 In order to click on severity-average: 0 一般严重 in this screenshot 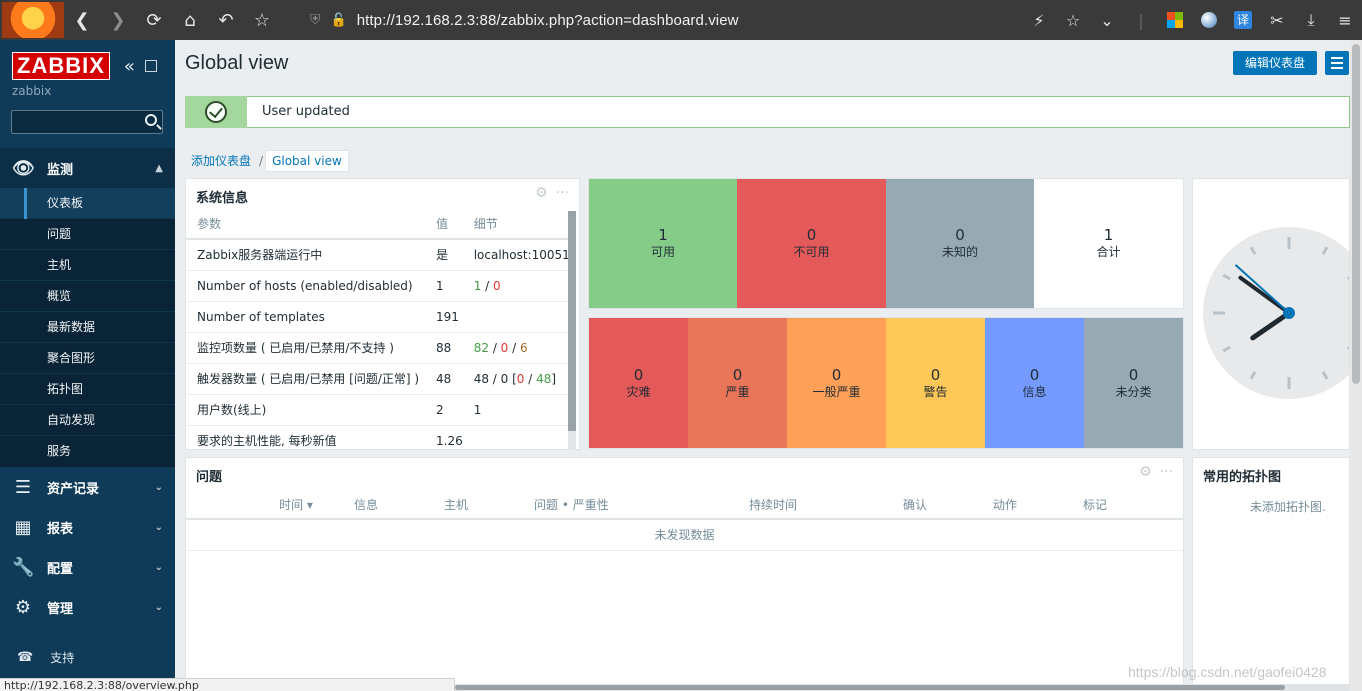, I will do `click(836, 383)`.